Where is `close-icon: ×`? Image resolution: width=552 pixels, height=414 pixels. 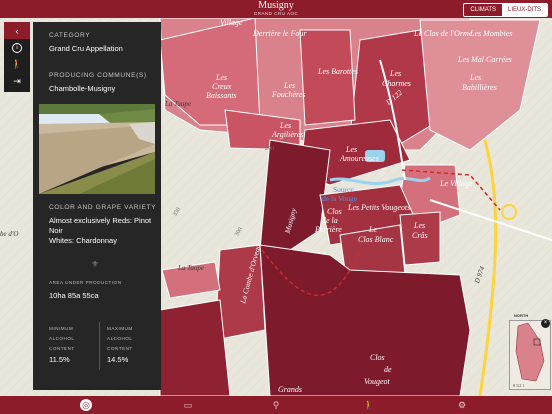 close-icon: × is located at coordinates (545, 323).